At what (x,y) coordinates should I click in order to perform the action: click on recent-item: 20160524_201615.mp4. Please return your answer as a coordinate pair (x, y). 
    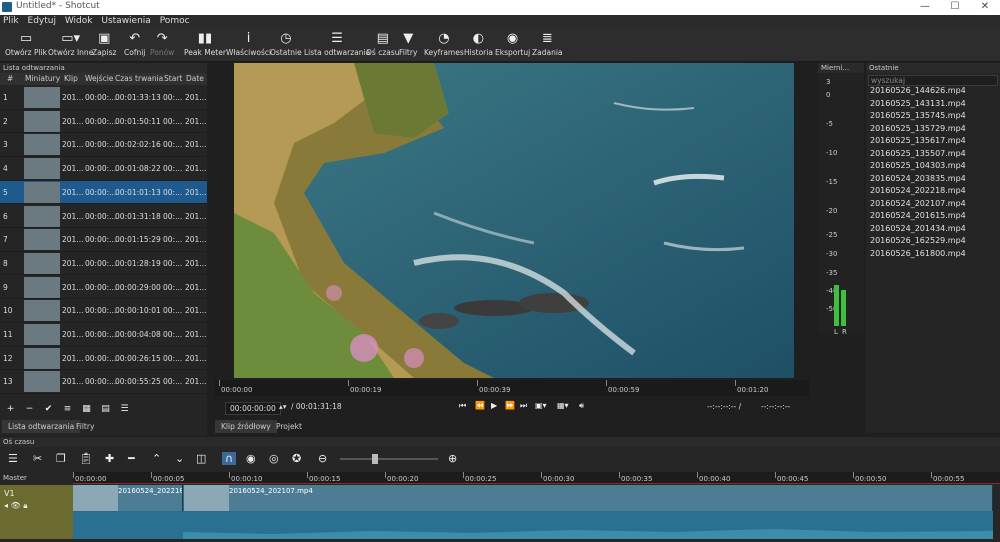
    Looking at the image, I should click on (918, 215).